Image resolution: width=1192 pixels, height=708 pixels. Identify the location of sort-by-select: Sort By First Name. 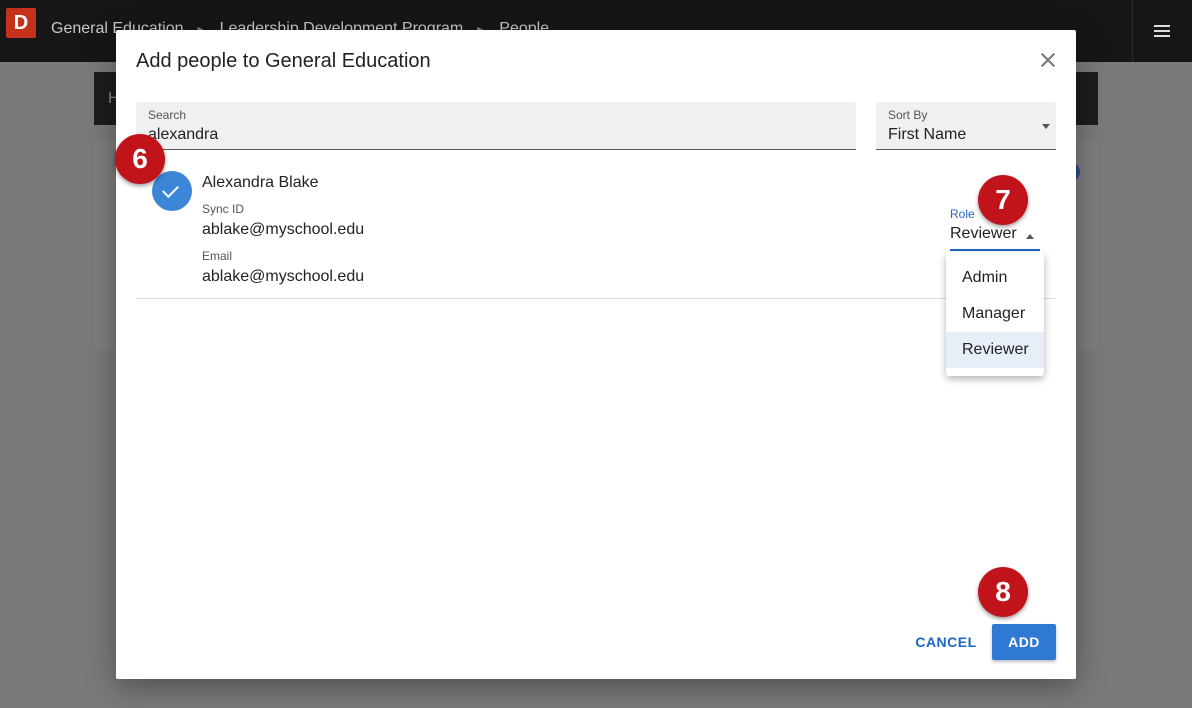
(966, 126).